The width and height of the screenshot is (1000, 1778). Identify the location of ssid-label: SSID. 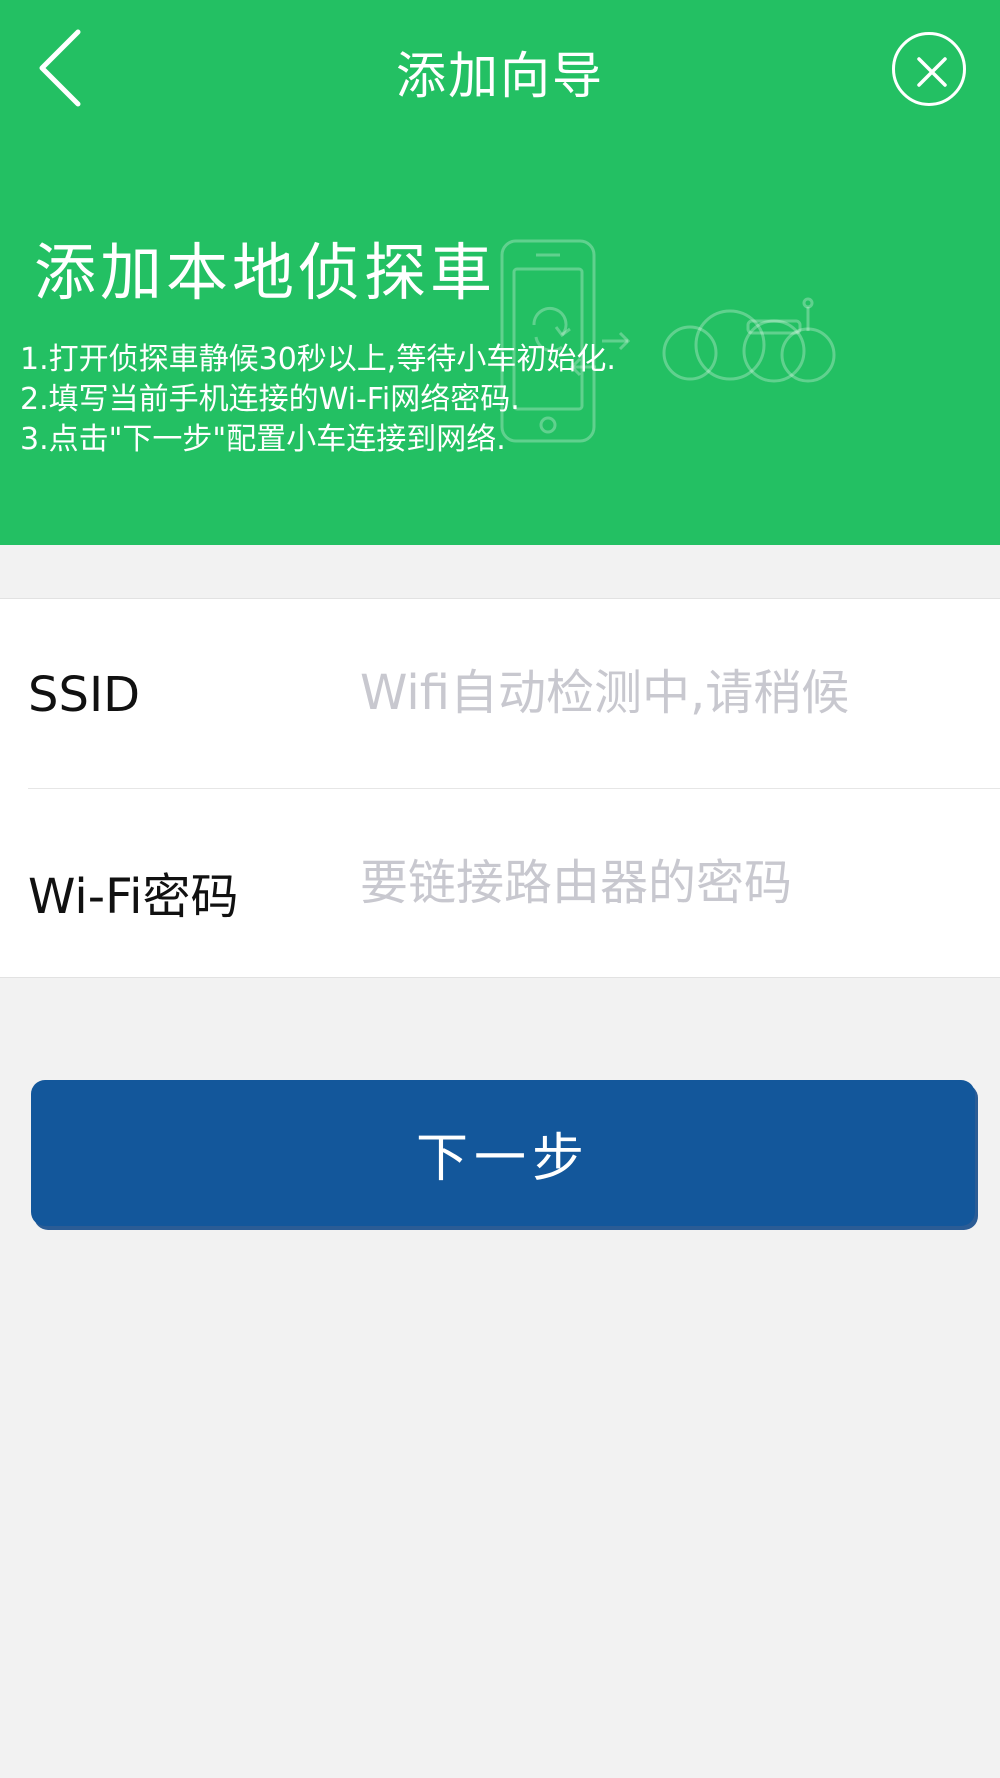
(84, 695).